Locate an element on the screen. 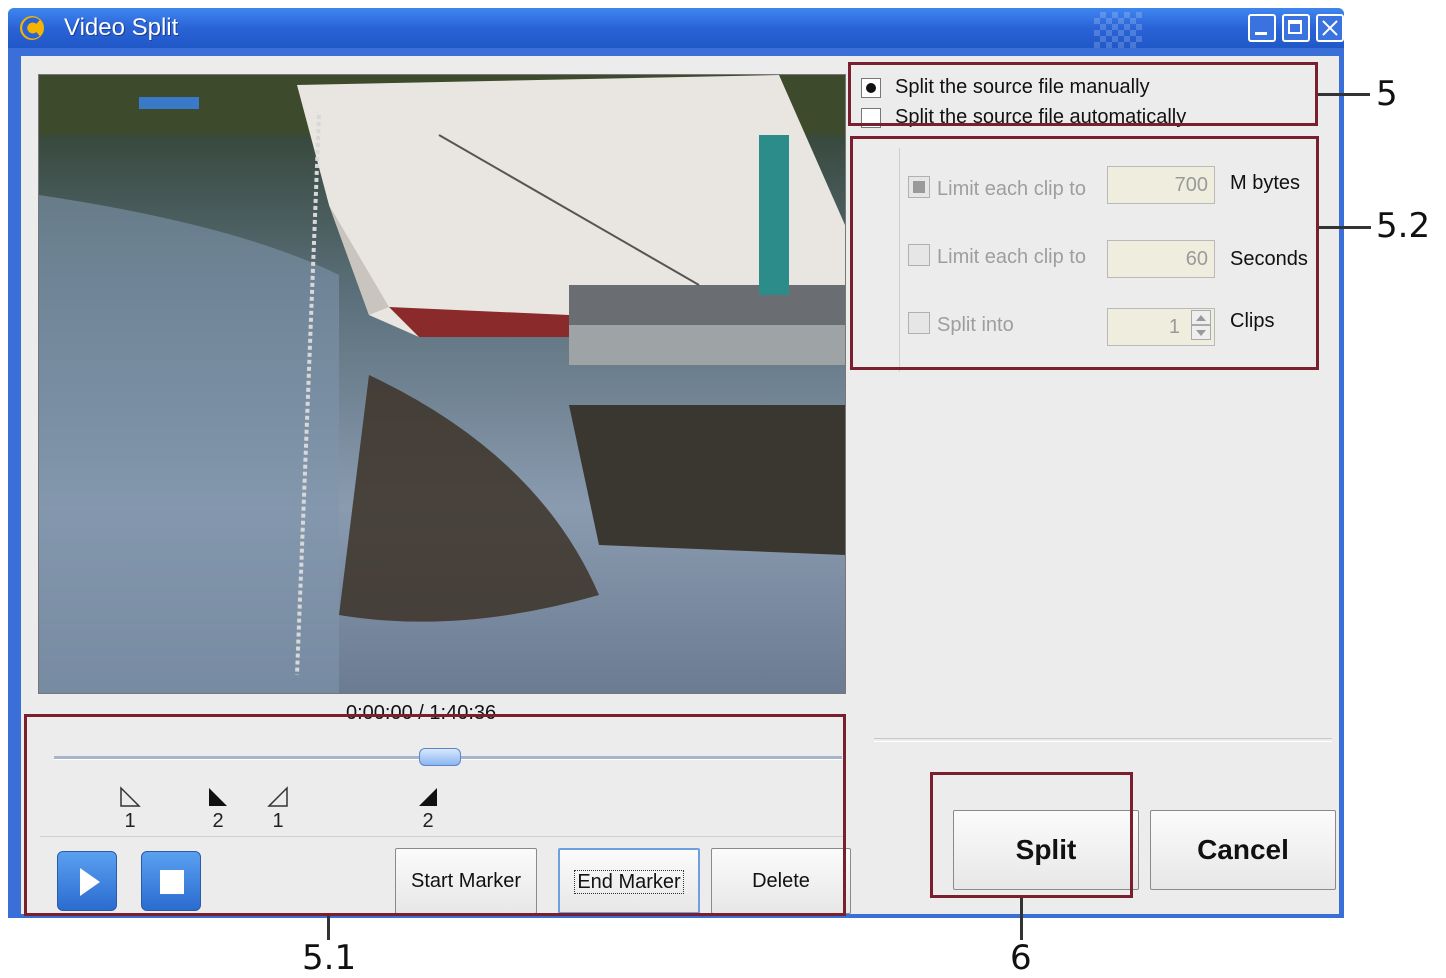 Image resolution: width=1446 pixels, height=978 pixels. title-bar: Video Split is located at coordinates (676, 28).